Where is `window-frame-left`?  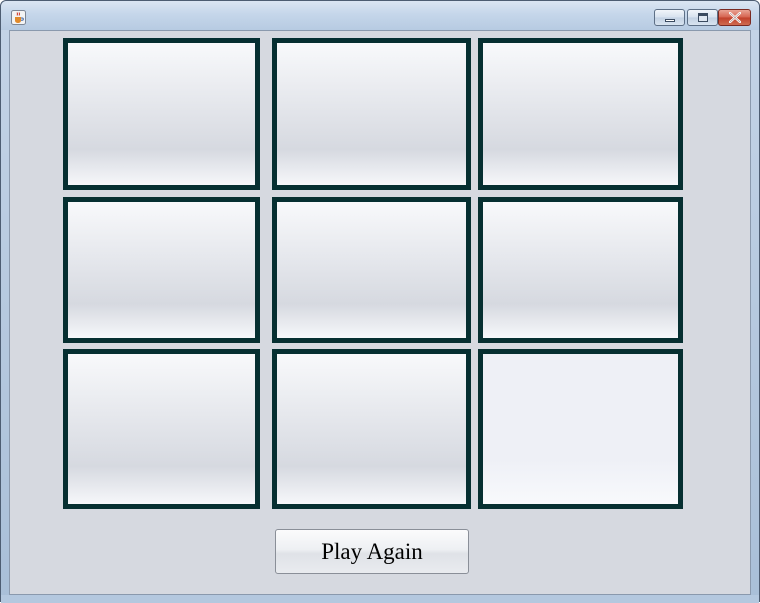
window-frame-left is located at coordinates (5, 316).